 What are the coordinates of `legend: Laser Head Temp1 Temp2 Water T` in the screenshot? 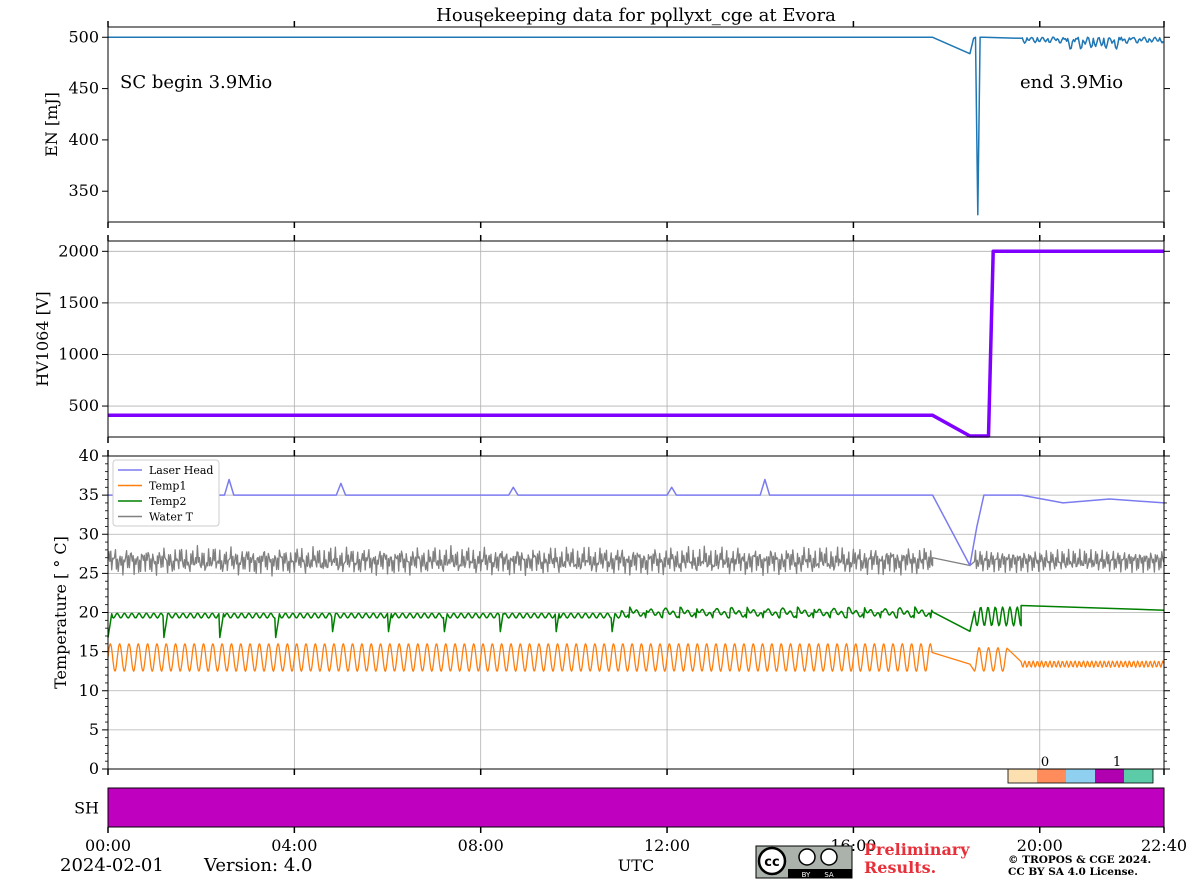 It's located at (166, 493).